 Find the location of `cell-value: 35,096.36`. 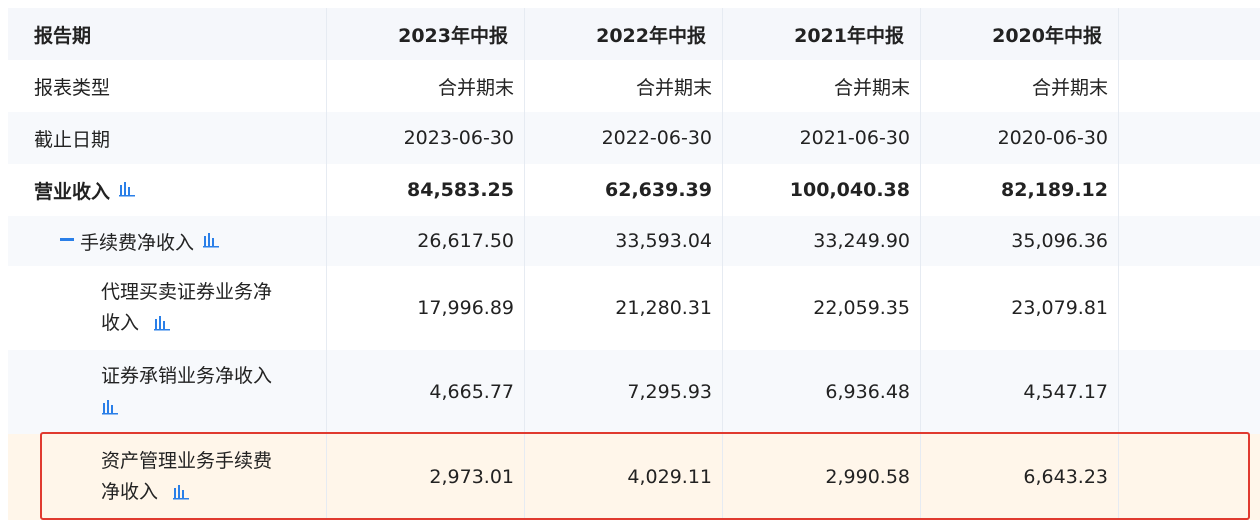

cell-value: 35,096.36 is located at coordinates (1020, 241).